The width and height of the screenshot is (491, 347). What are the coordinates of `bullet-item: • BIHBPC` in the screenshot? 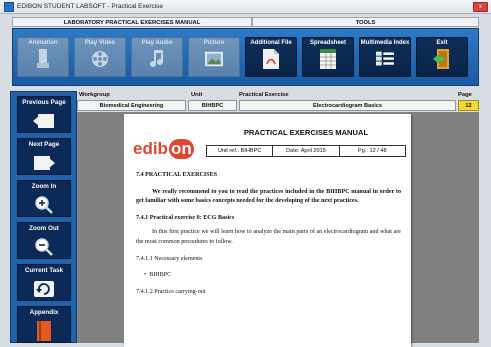 It's located at (158, 275).